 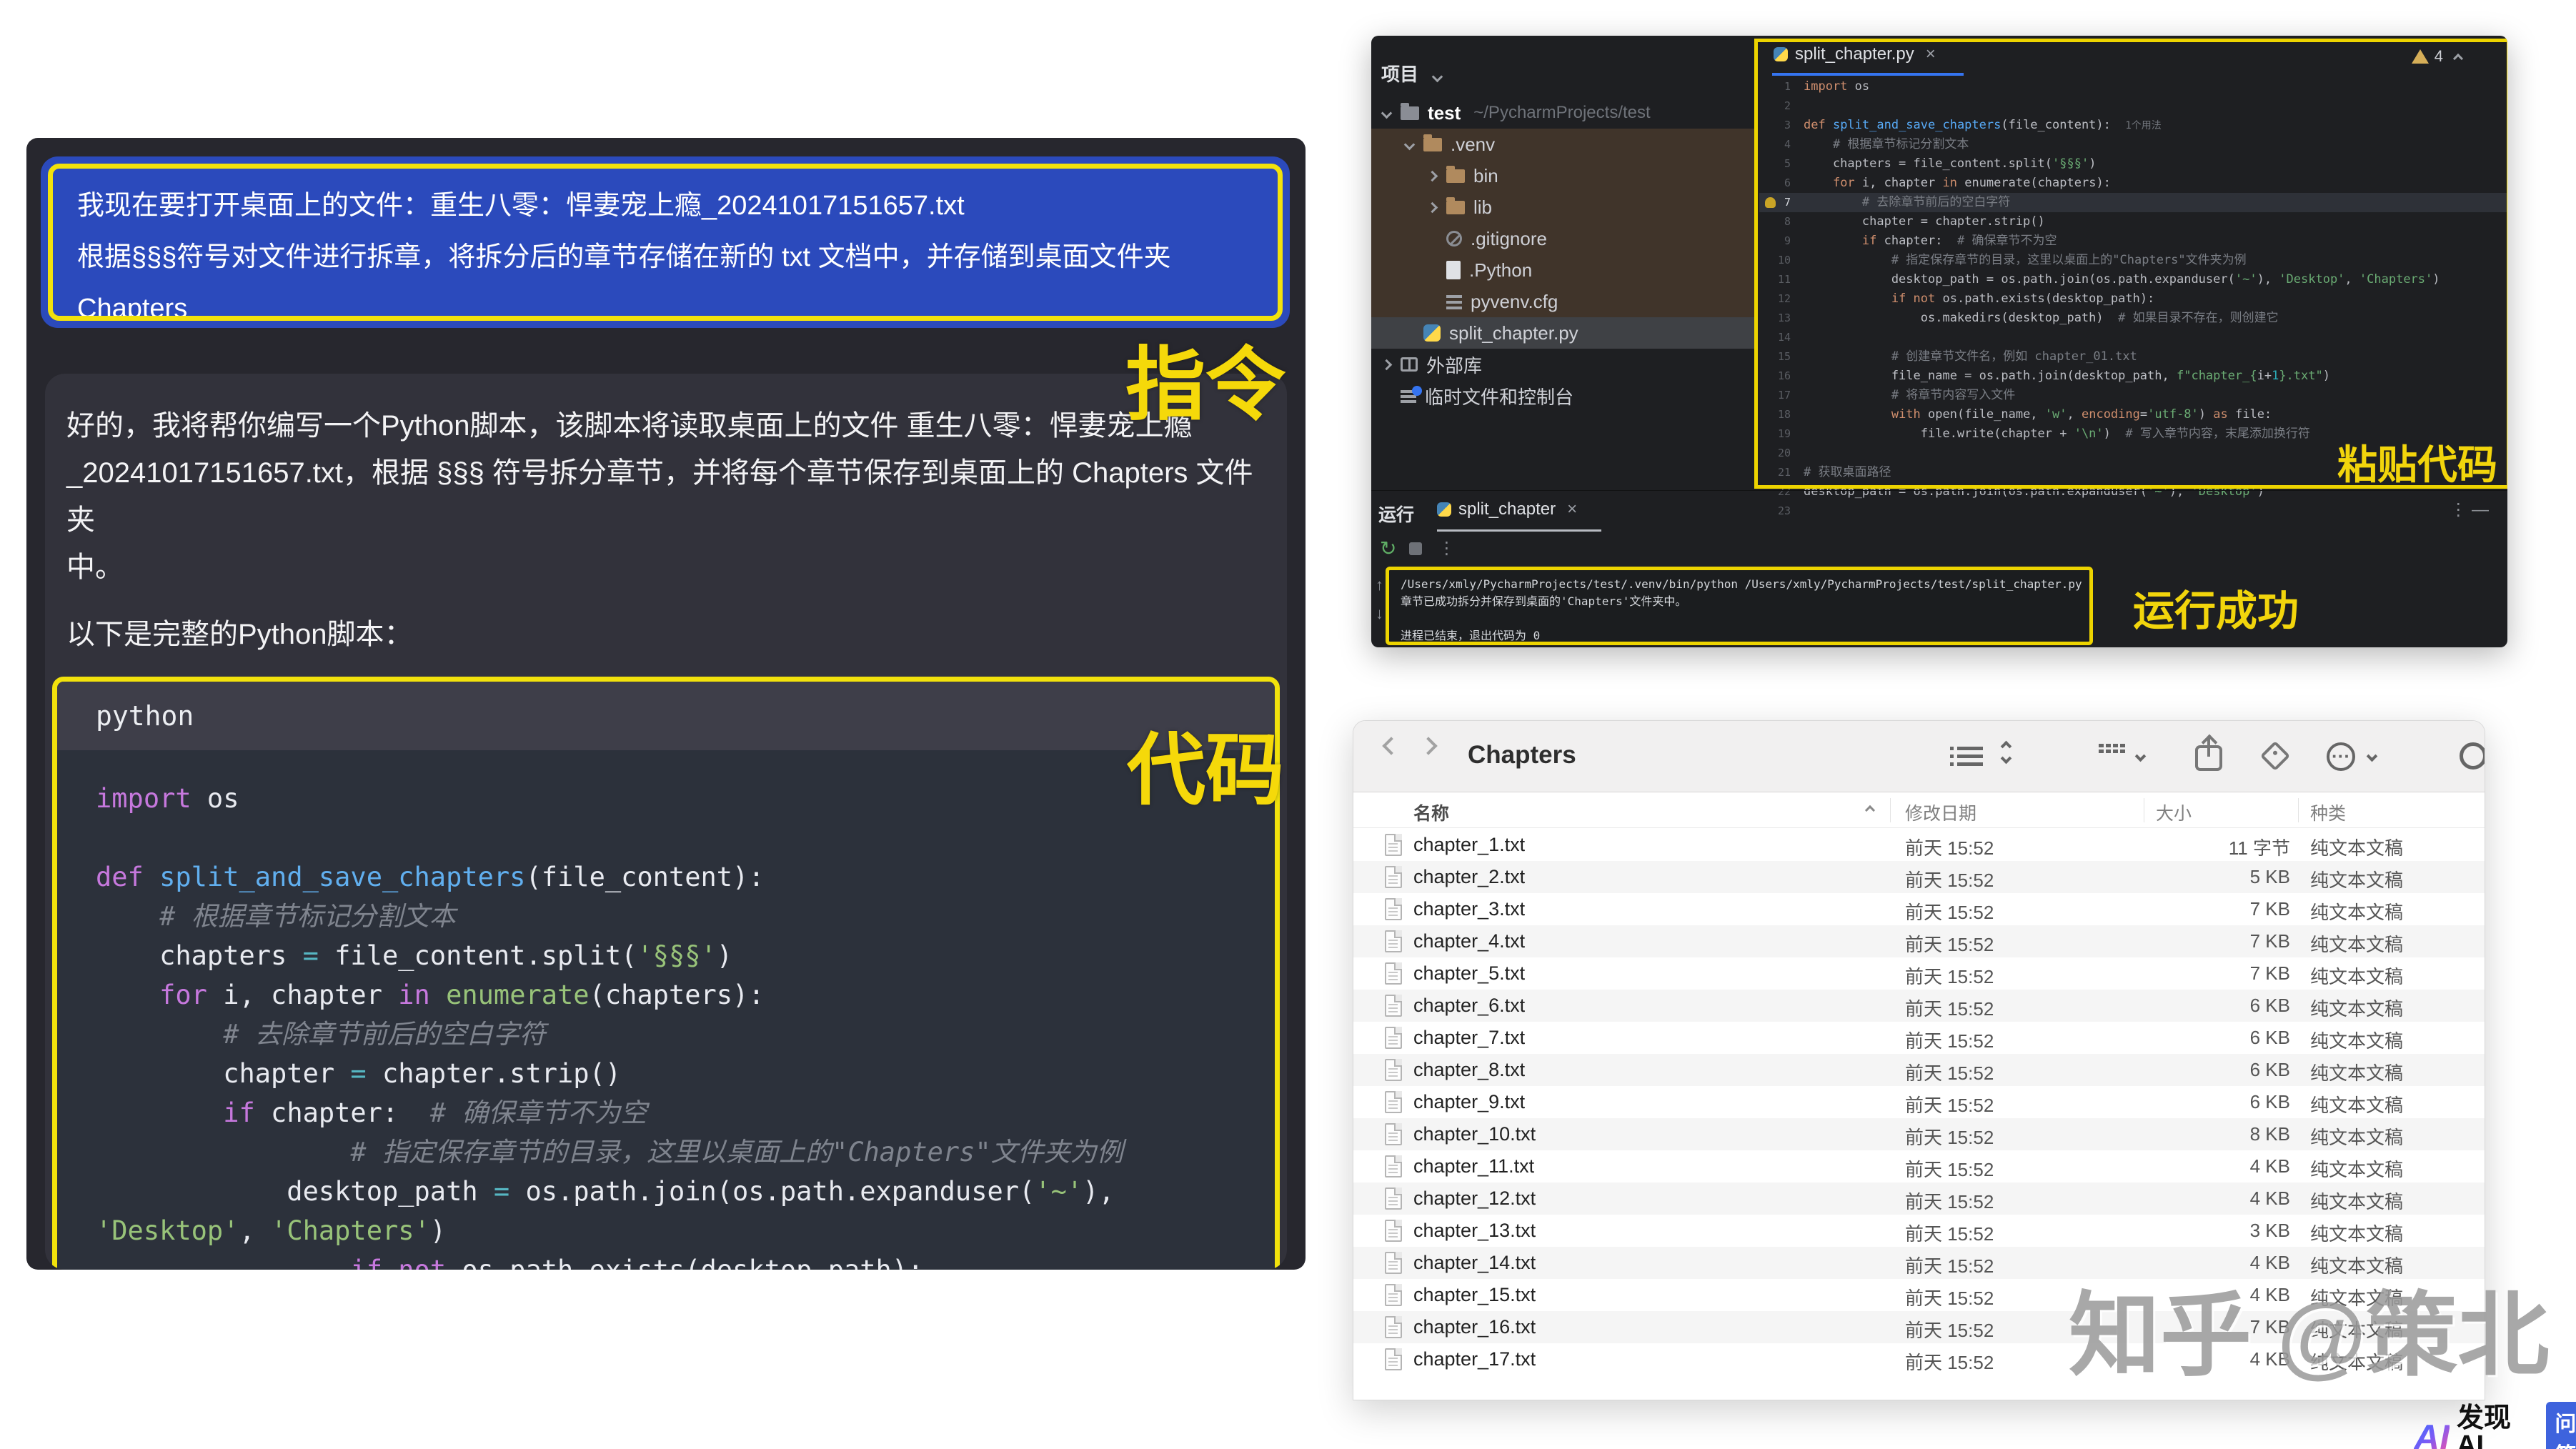 What do you see at coordinates (1919, 1166) in the screenshot?
I see `file-row-chapter_11.txt: chapter_11.txt 前天 15:52 4 KB 纯文本文稿` at bounding box center [1919, 1166].